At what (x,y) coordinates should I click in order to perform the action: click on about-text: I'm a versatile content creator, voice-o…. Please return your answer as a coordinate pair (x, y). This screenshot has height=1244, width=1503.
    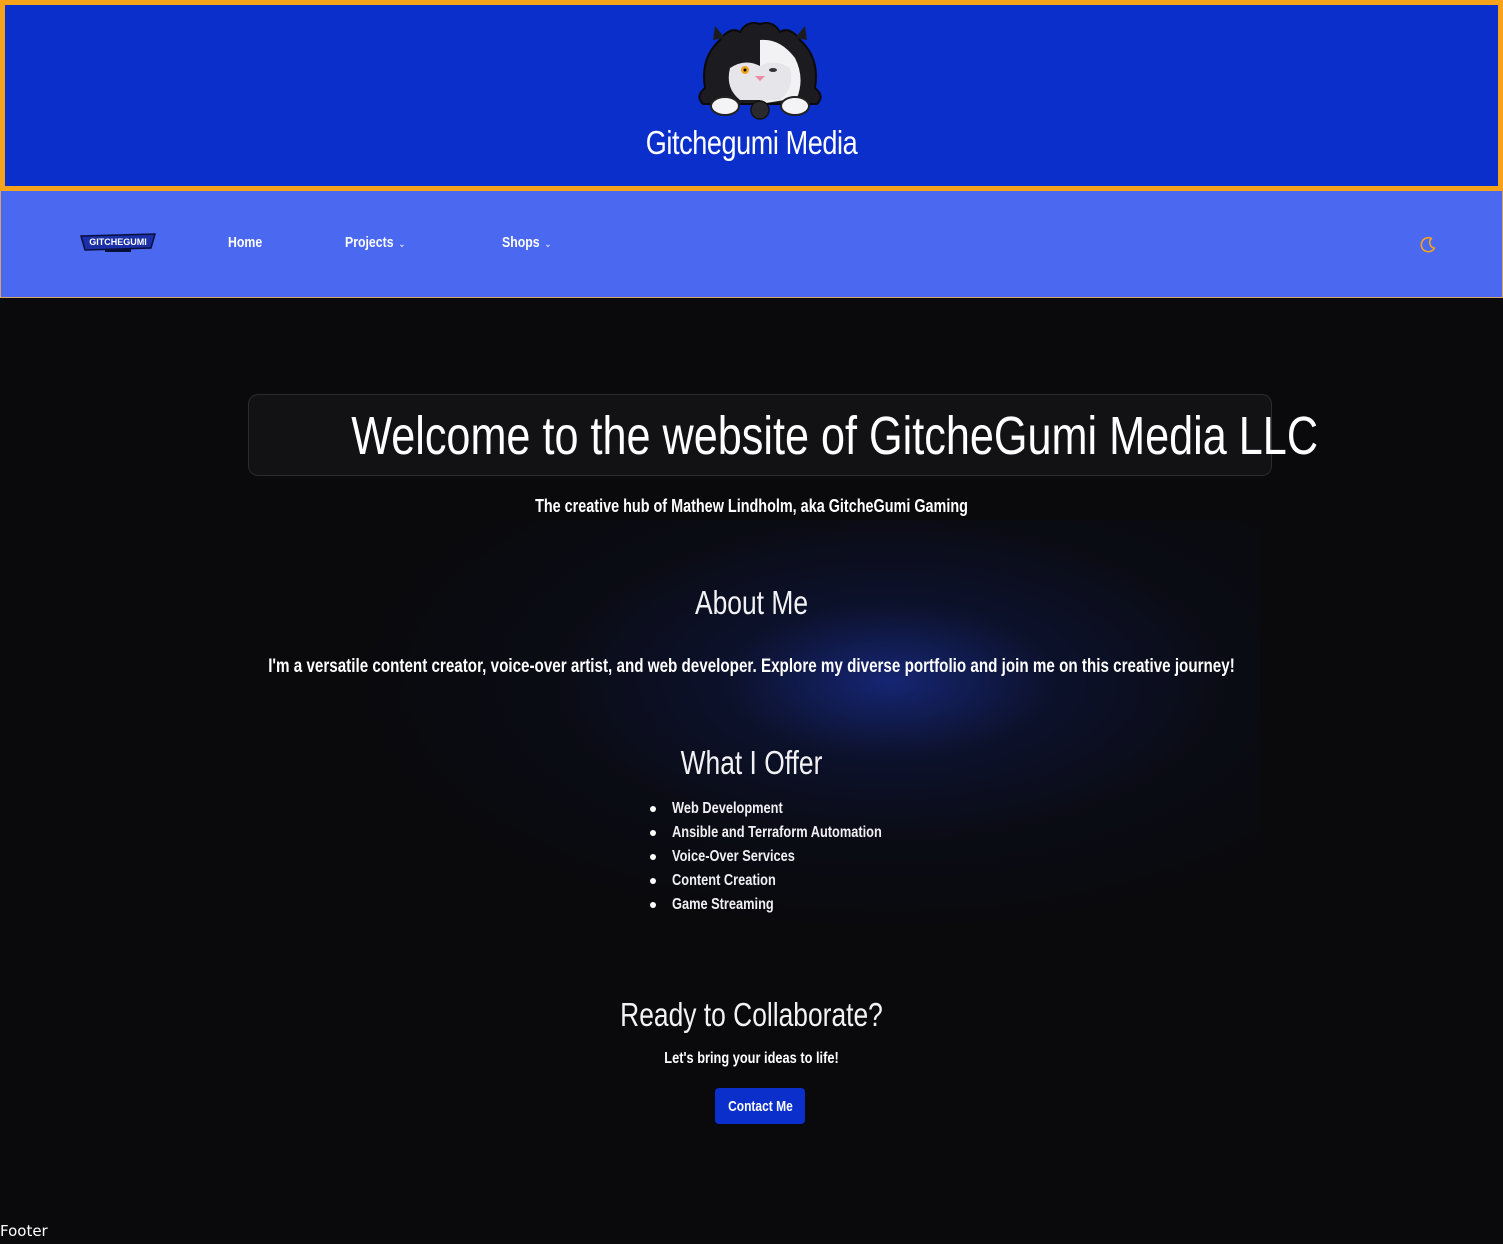
    Looking at the image, I should click on (751, 666).